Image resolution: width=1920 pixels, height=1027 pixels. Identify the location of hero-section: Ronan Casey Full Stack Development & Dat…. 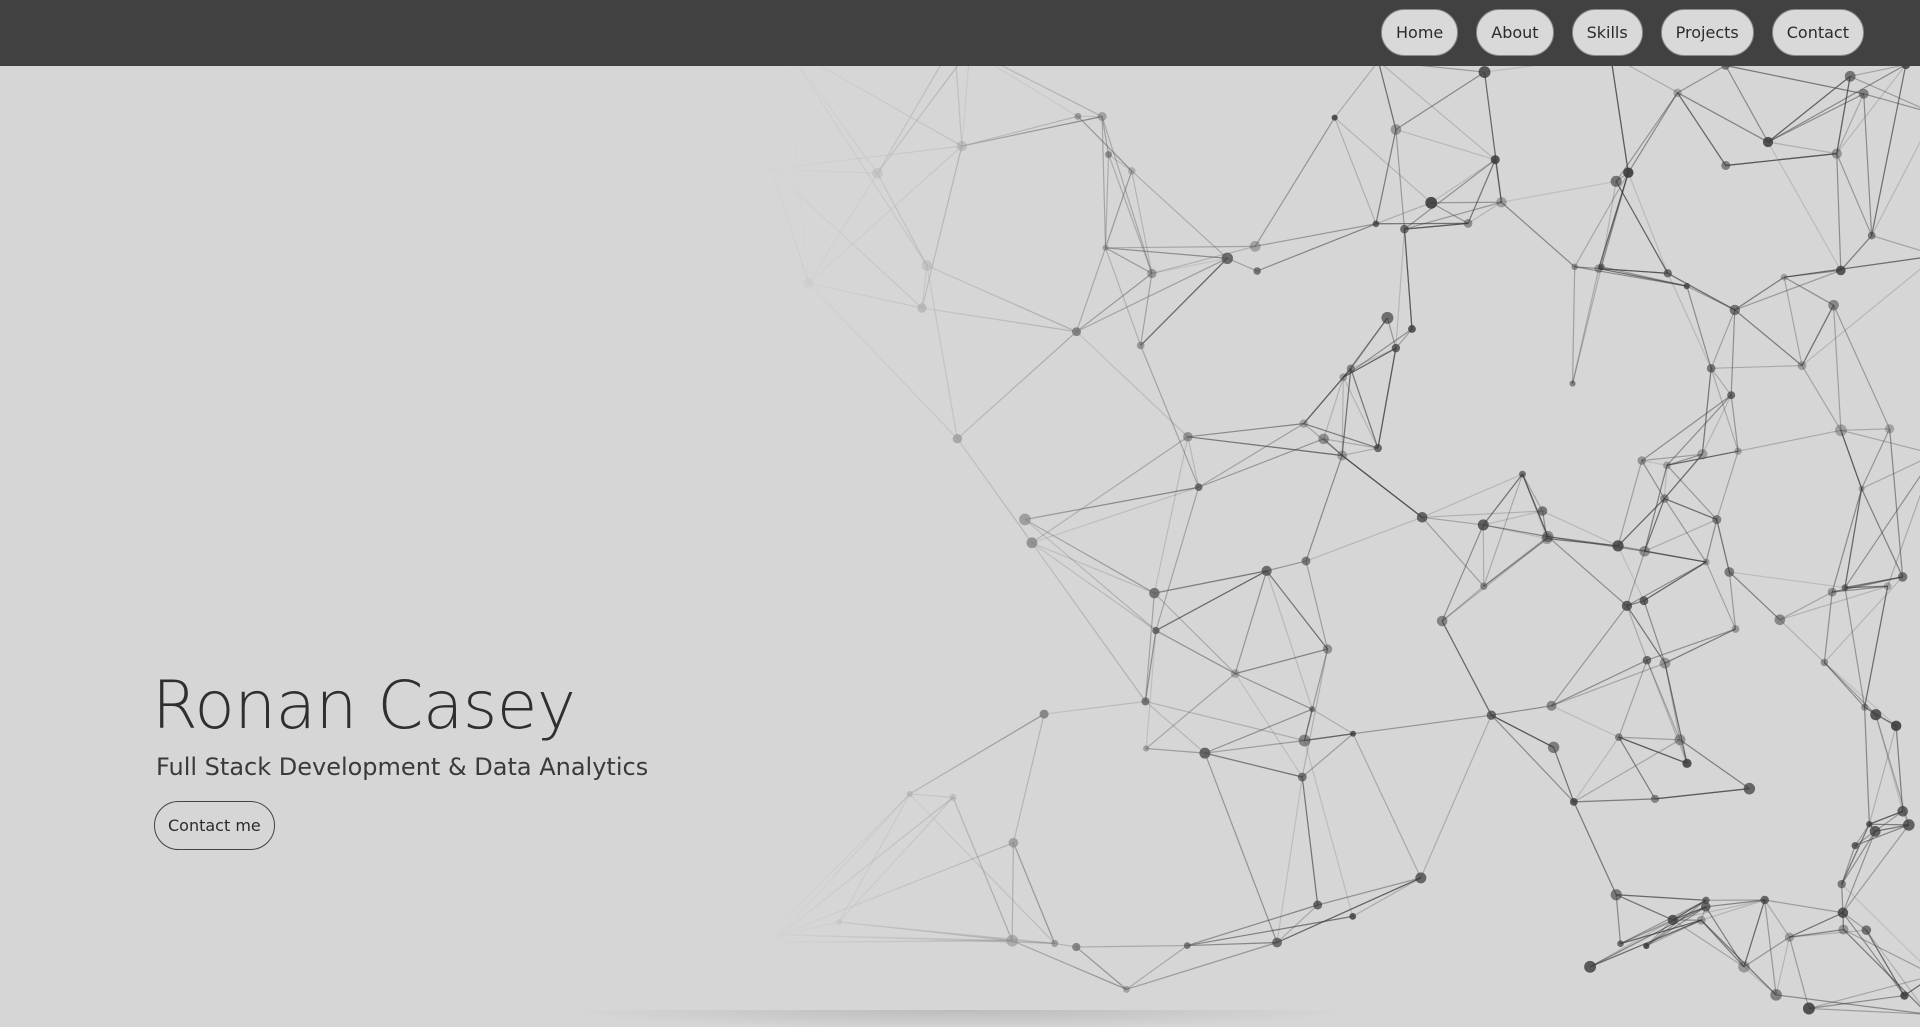
(400, 758).